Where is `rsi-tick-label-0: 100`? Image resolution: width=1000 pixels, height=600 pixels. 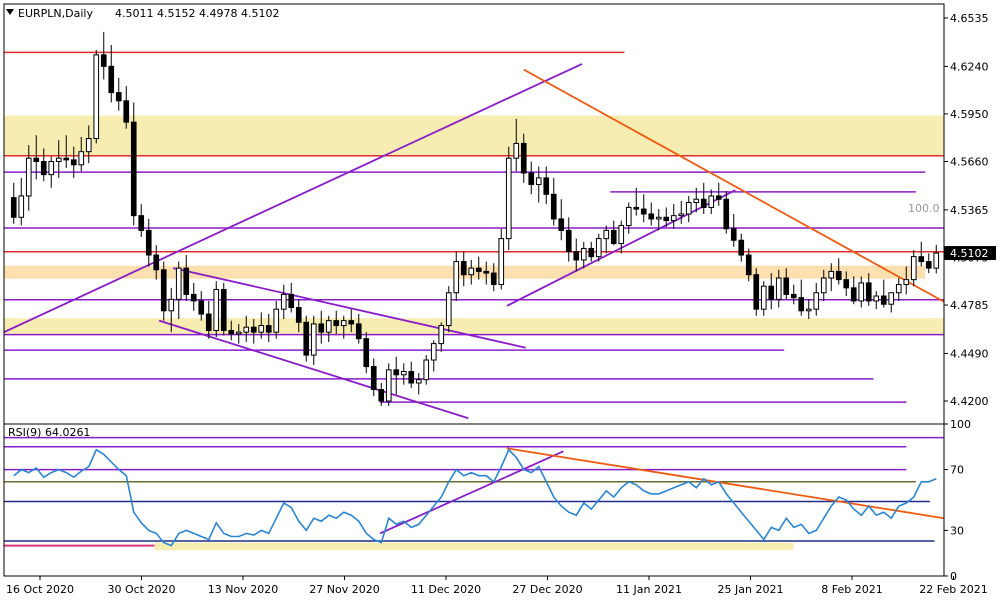
rsi-tick-label-0: 100 is located at coordinates (960, 424).